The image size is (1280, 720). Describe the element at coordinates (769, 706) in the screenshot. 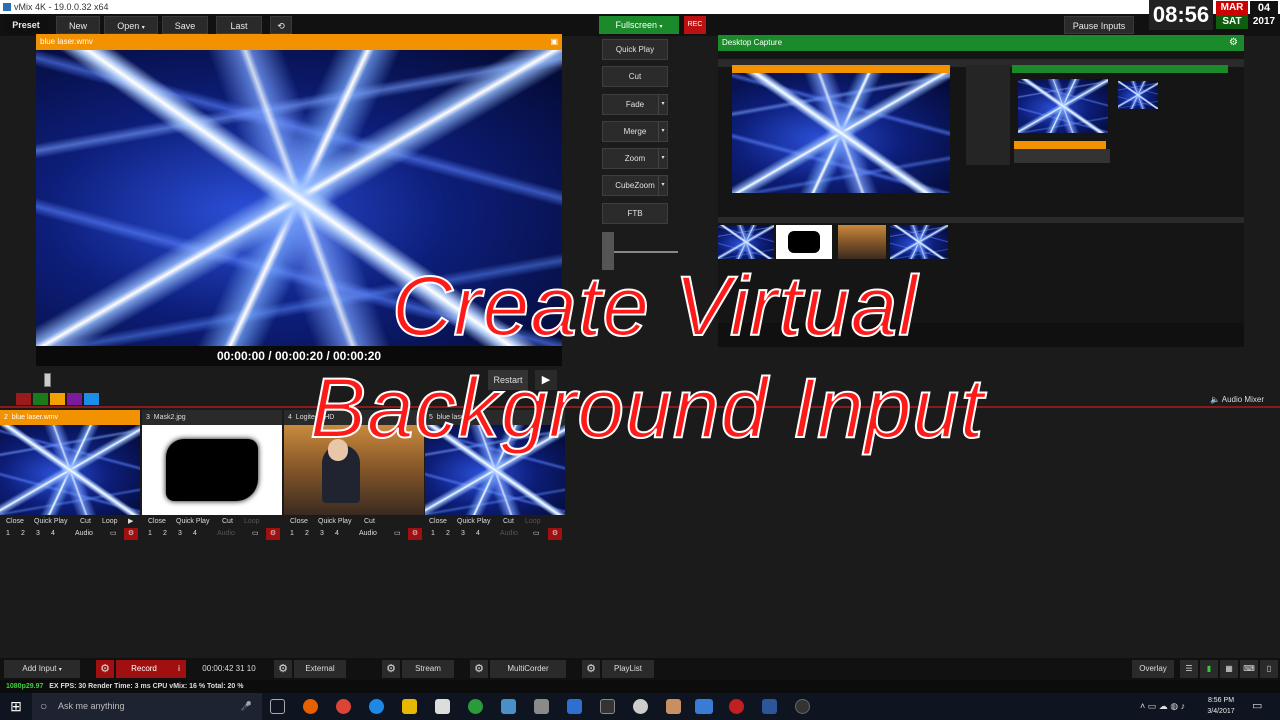

I see `word-icon` at that location.